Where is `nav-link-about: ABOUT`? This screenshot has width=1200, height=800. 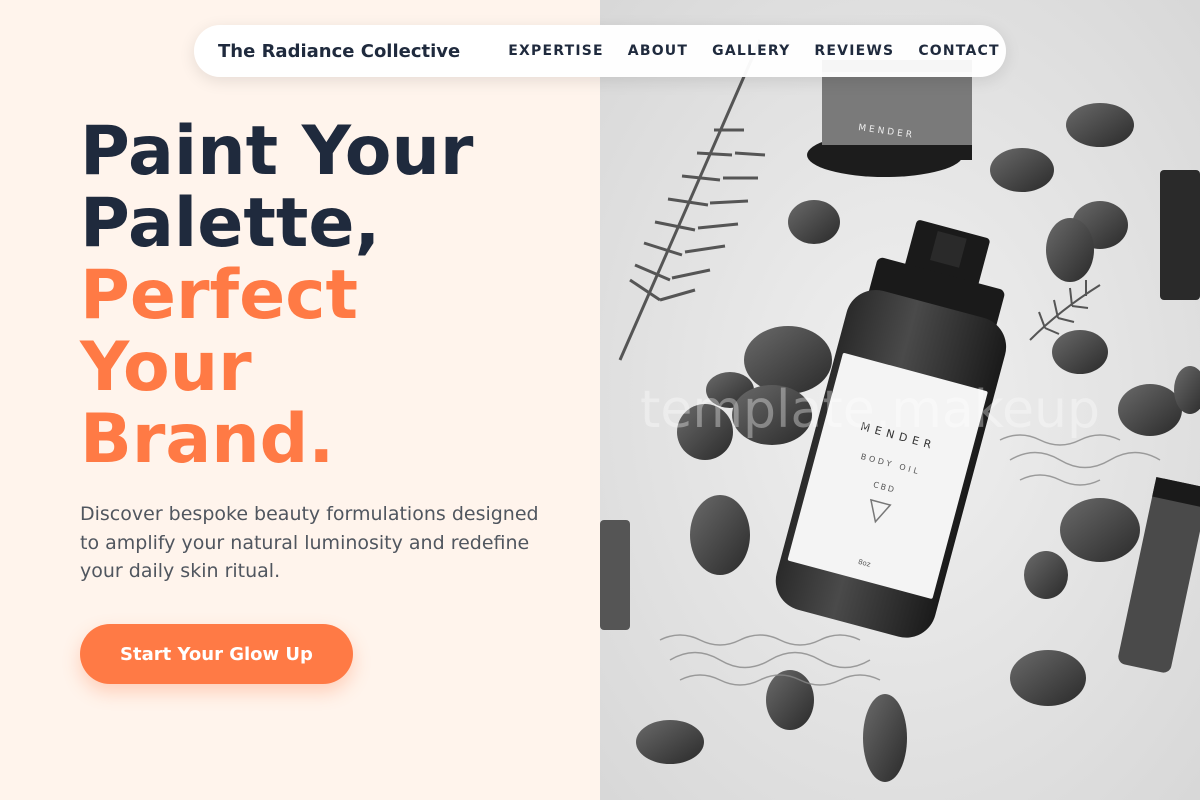 nav-link-about: ABOUT is located at coordinates (658, 51).